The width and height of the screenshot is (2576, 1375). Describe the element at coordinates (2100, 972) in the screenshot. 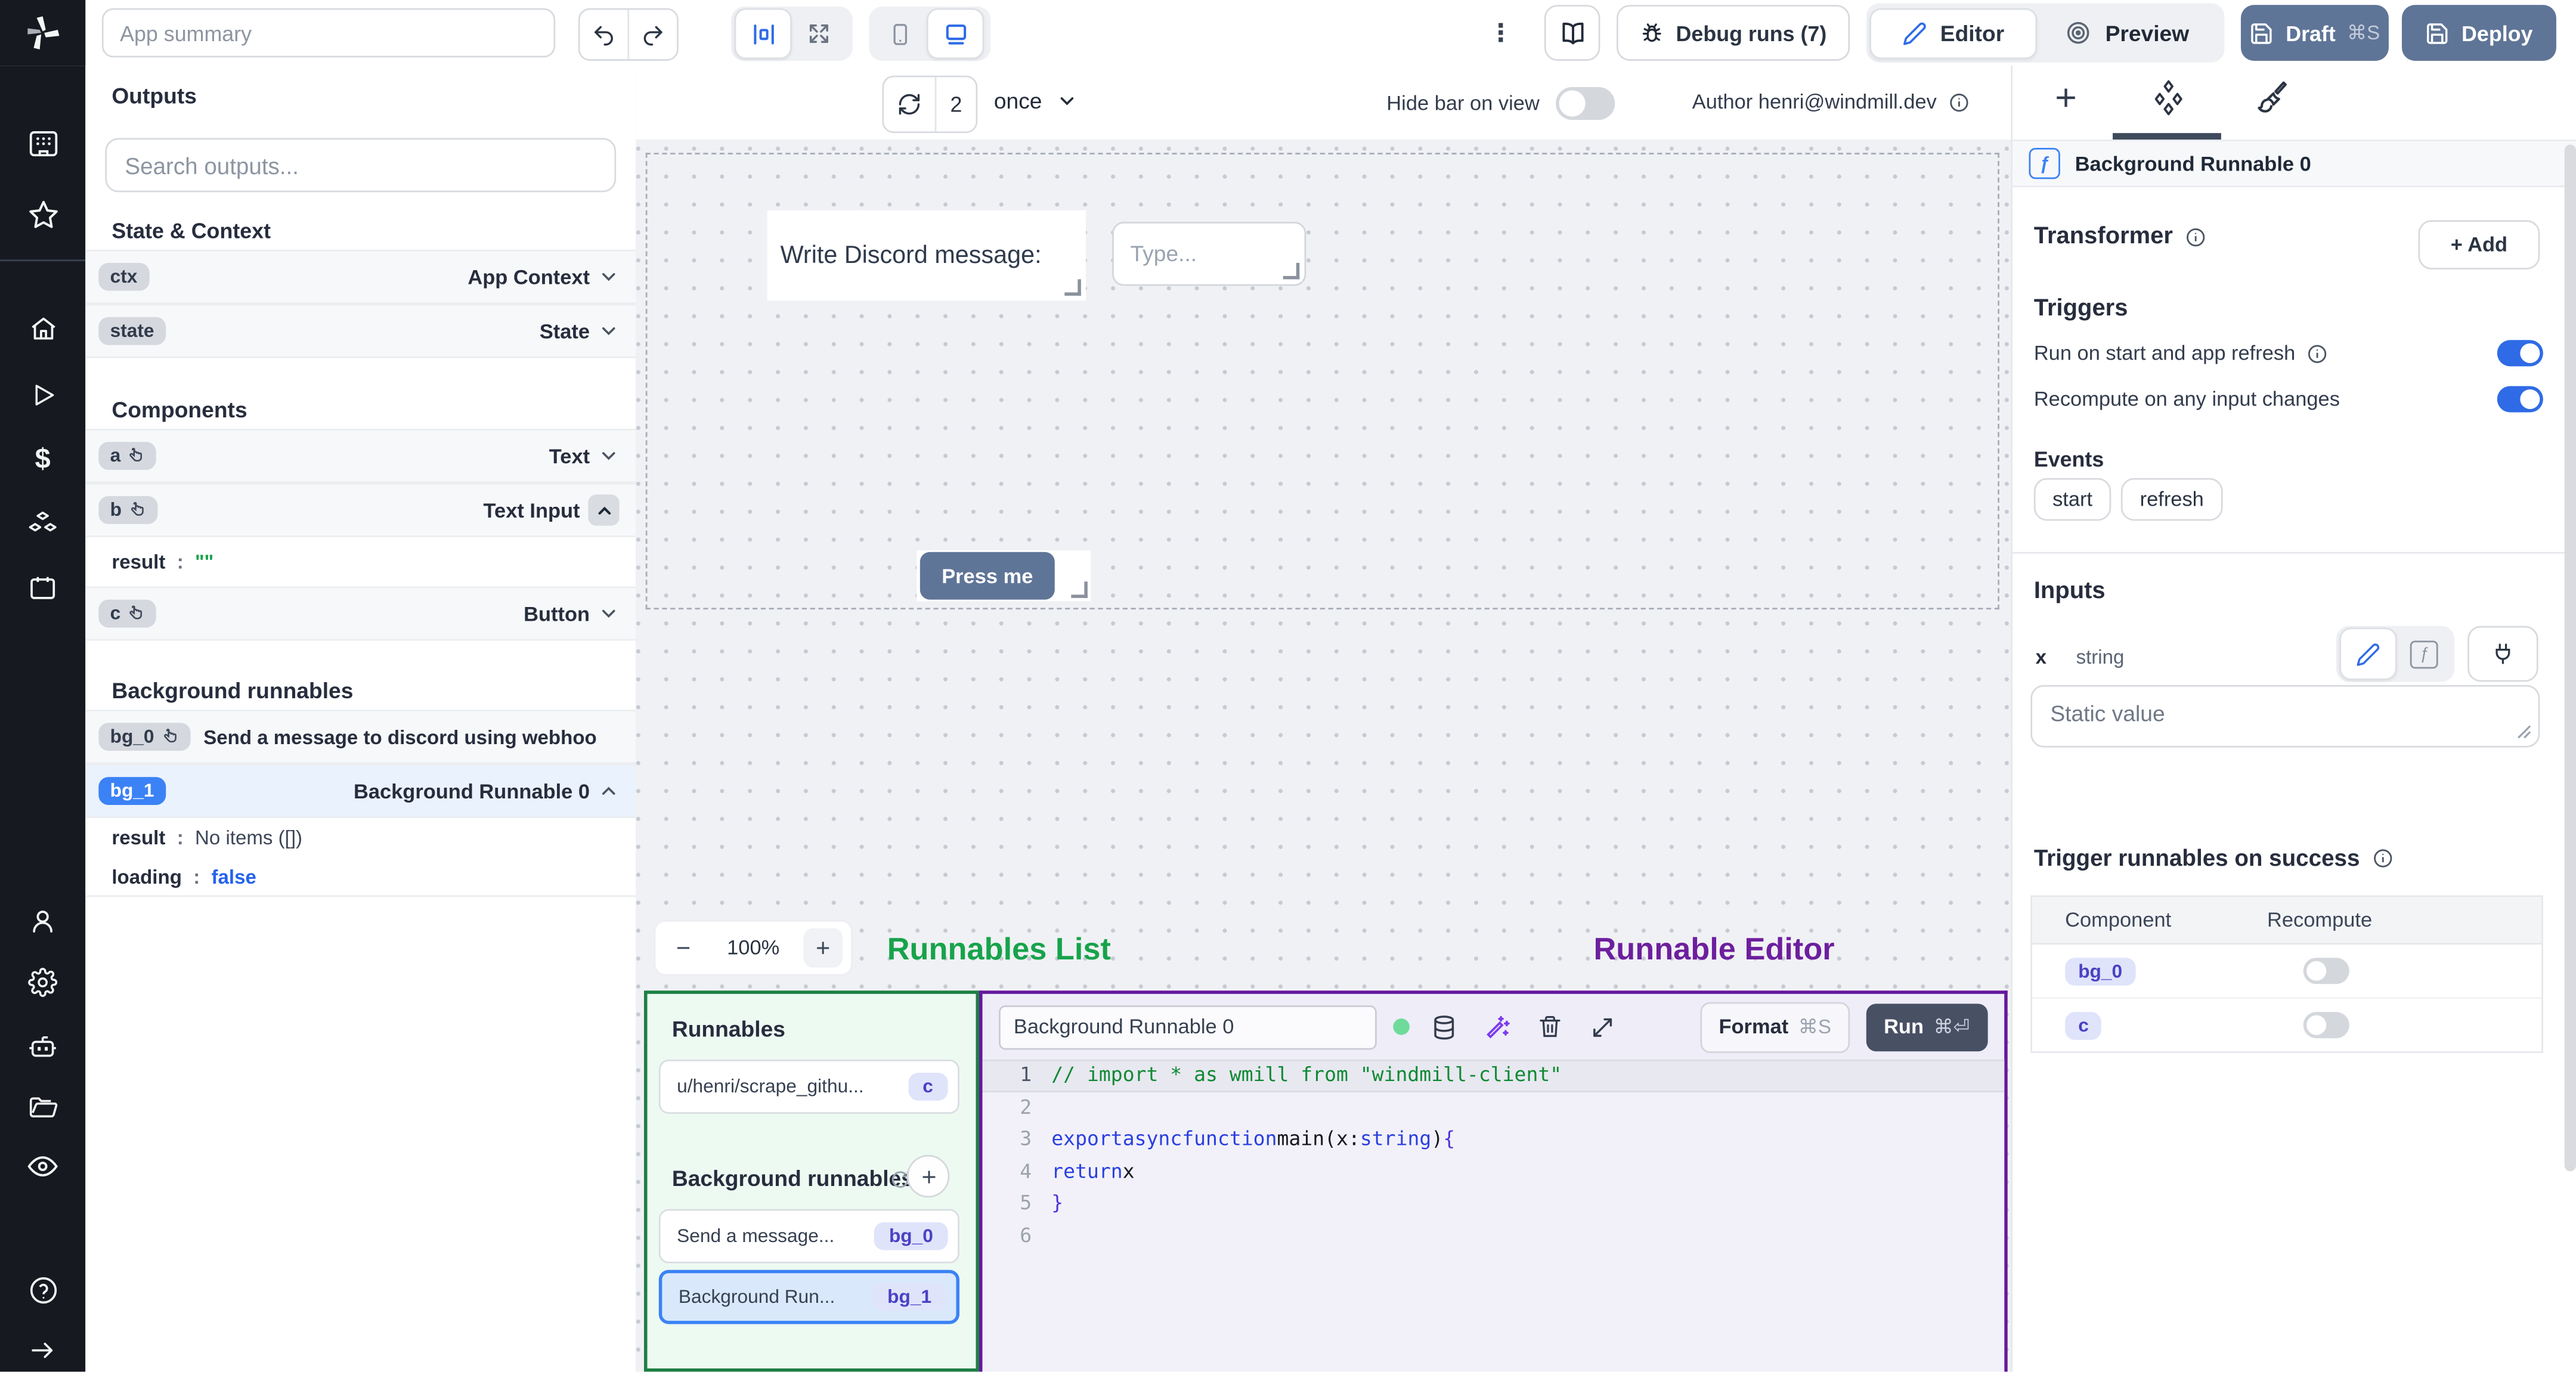

I see `component-badge: bg_0` at that location.